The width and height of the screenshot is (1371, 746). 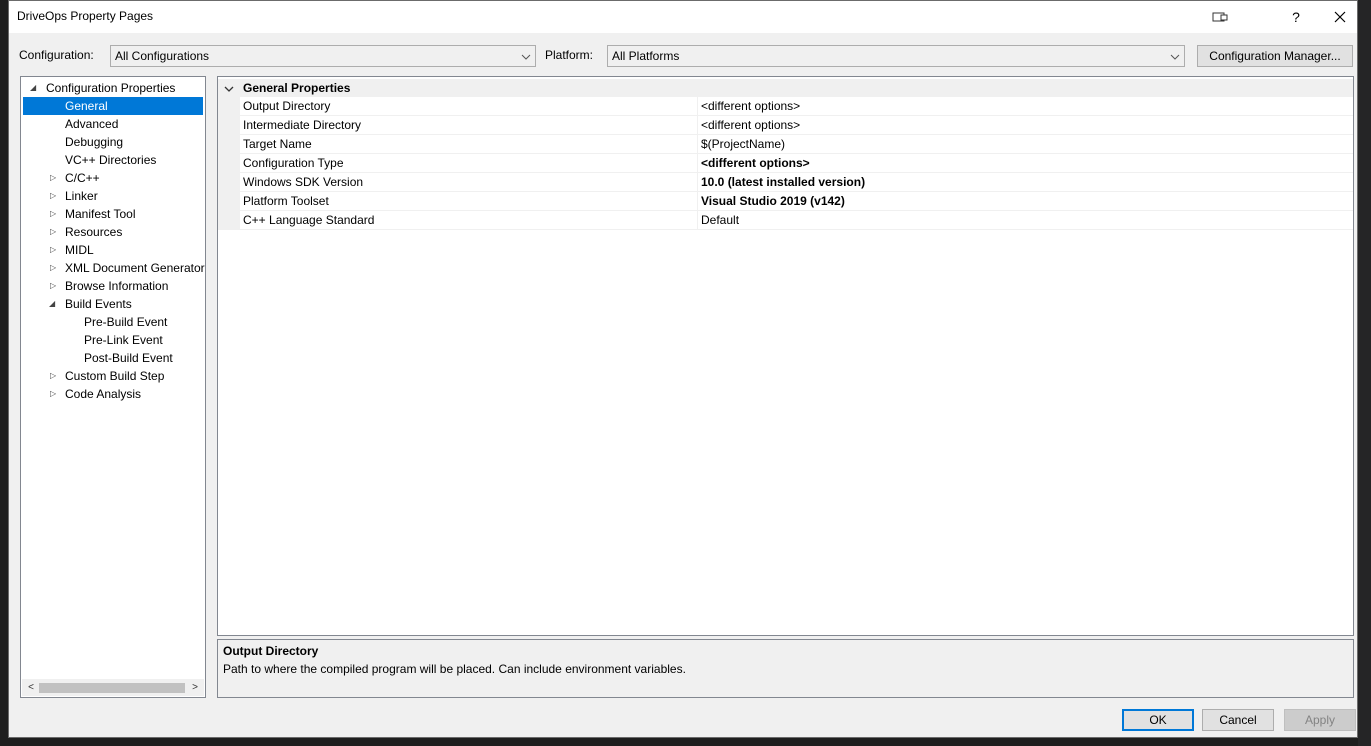 What do you see at coordinates (309, 220) in the screenshot?
I see `property-name: C++ Language Standard` at bounding box center [309, 220].